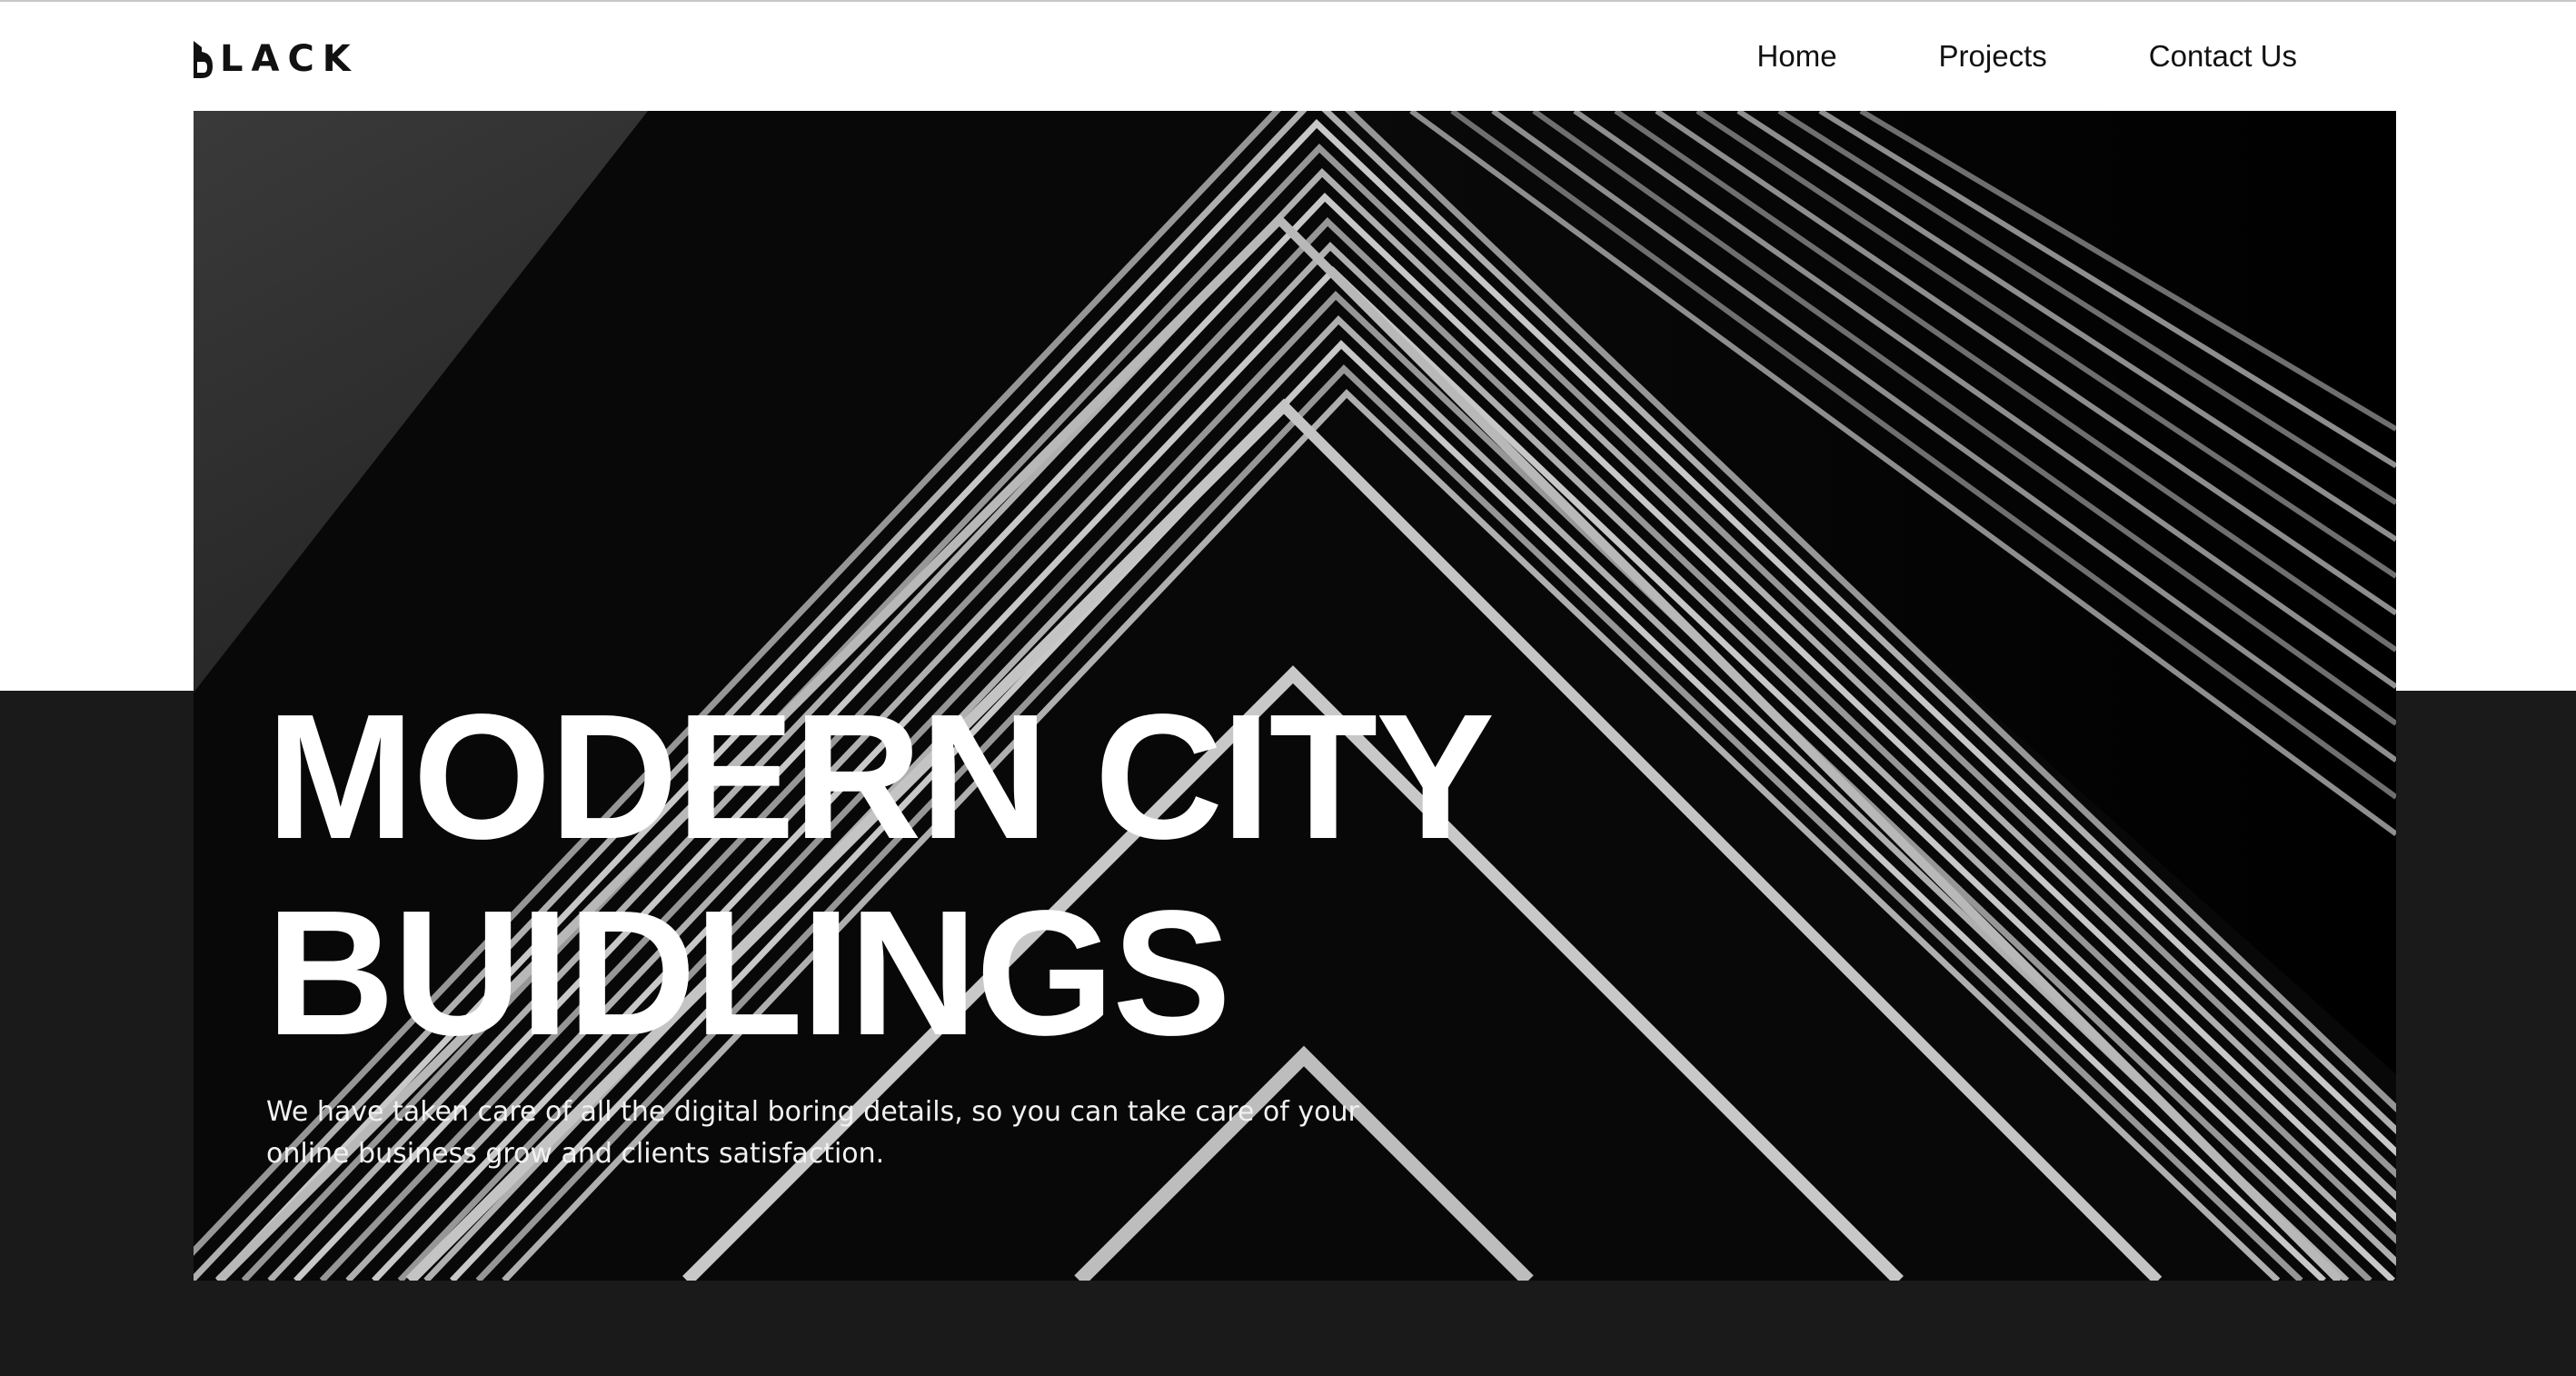 This screenshot has width=2576, height=1376. I want to click on hero-title-line-1: MODERN CITY, so click(881, 776).